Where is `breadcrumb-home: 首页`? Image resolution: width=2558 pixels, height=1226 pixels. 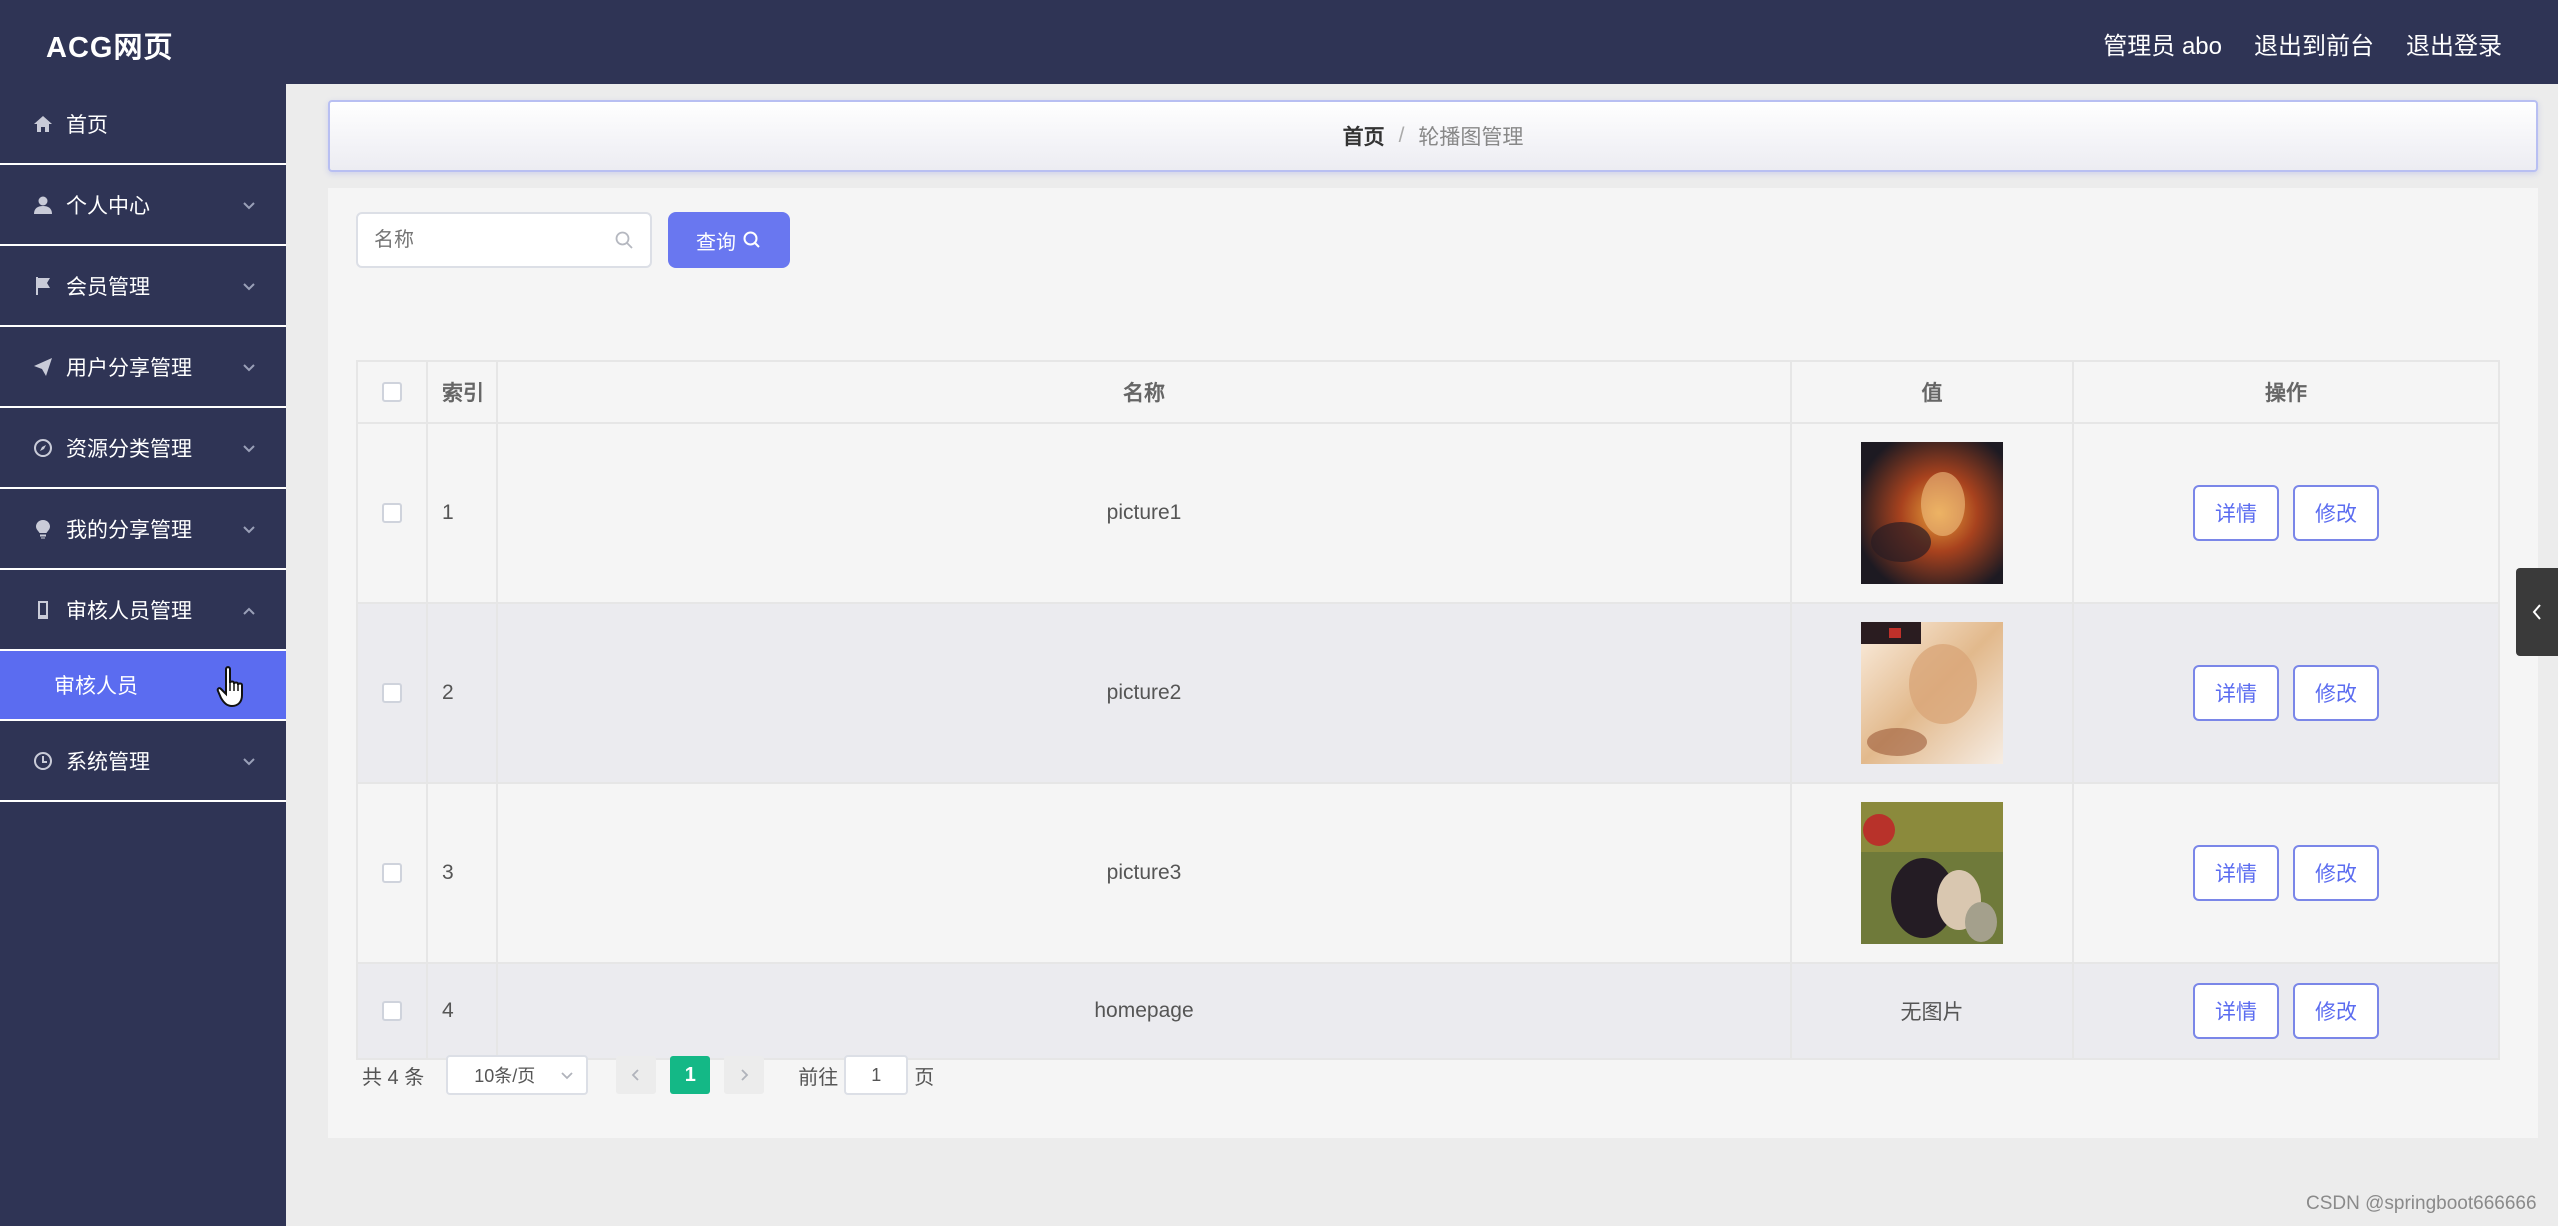
breadcrumb-home: 首页 is located at coordinates (1364, 136).